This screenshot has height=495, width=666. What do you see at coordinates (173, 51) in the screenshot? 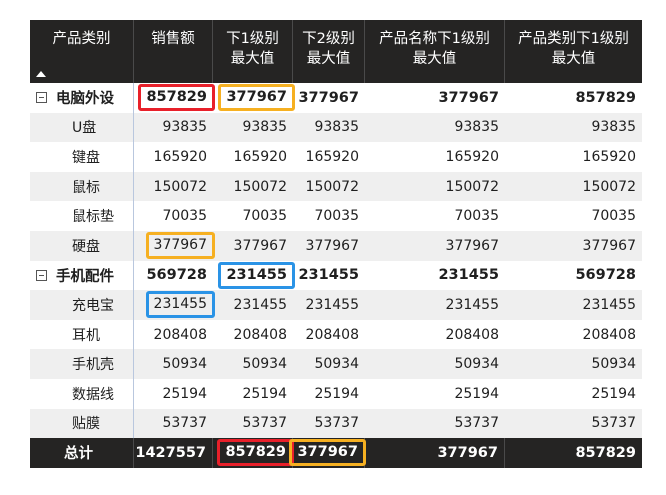
I see `column-header-sales: 销售额` at bounding box center [173, 51].